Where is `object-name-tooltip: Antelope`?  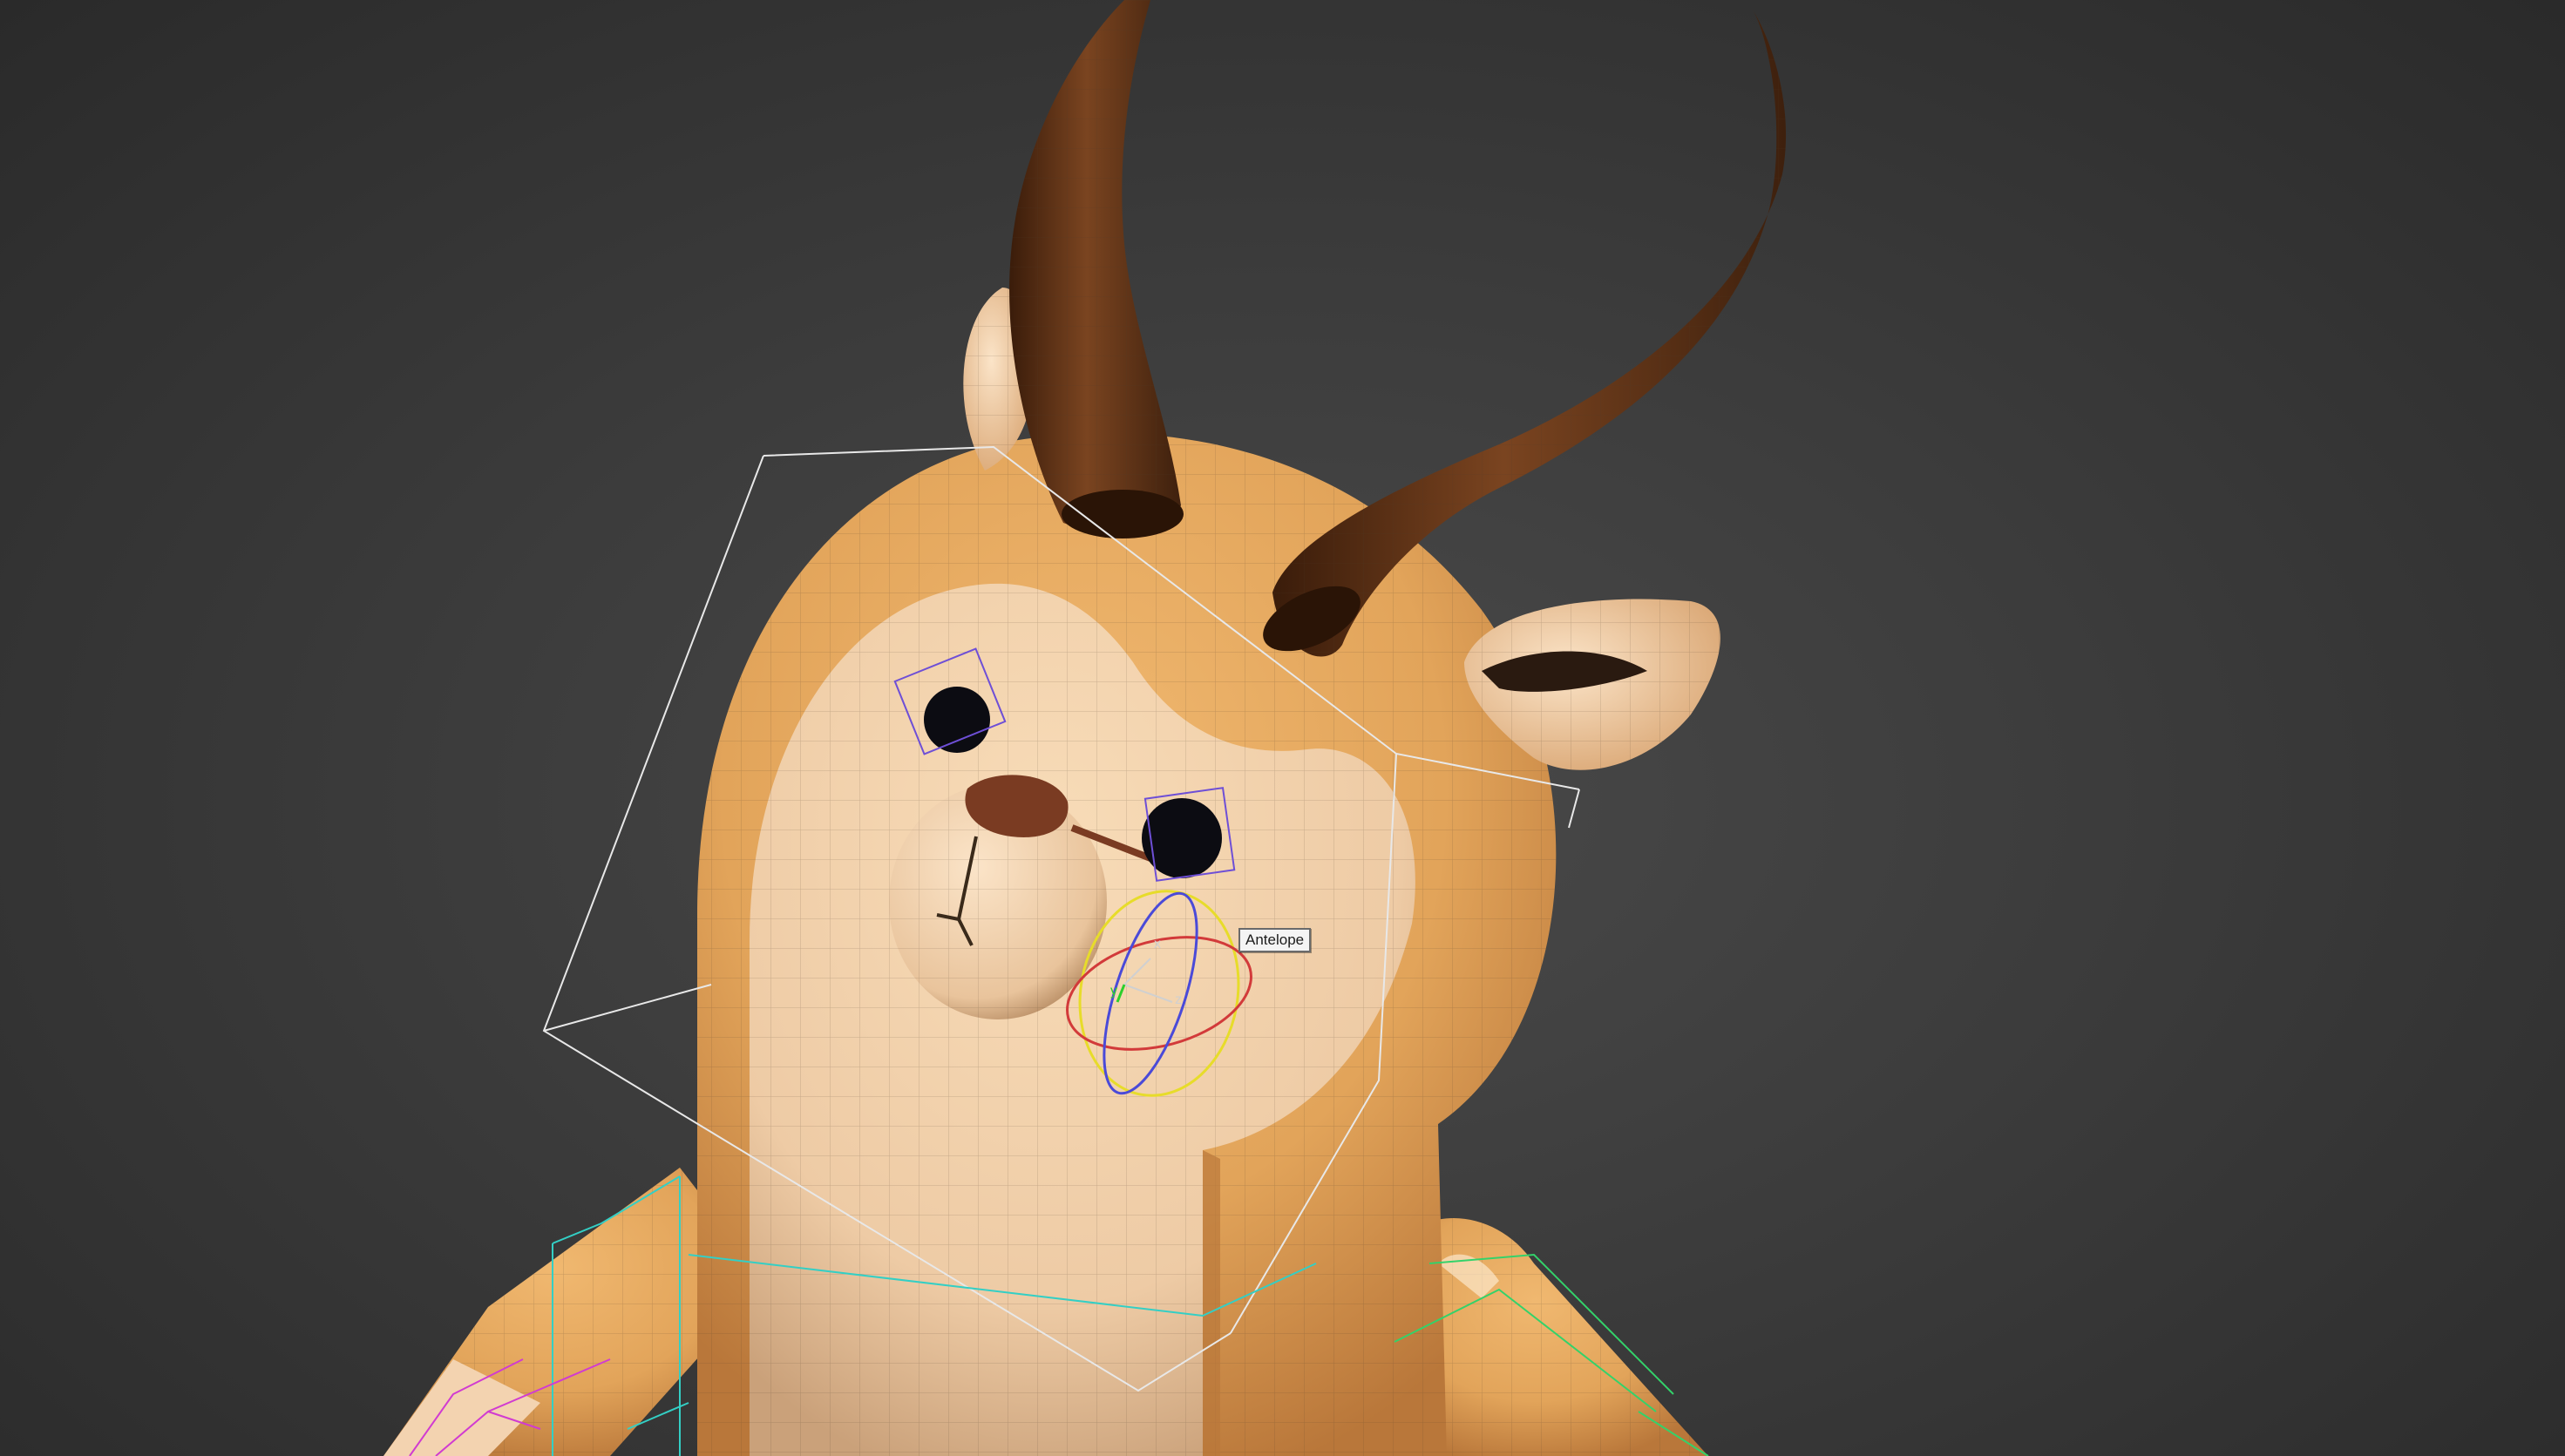 object-name-tooltip: Antelope is located at coordinates (1275, 940).